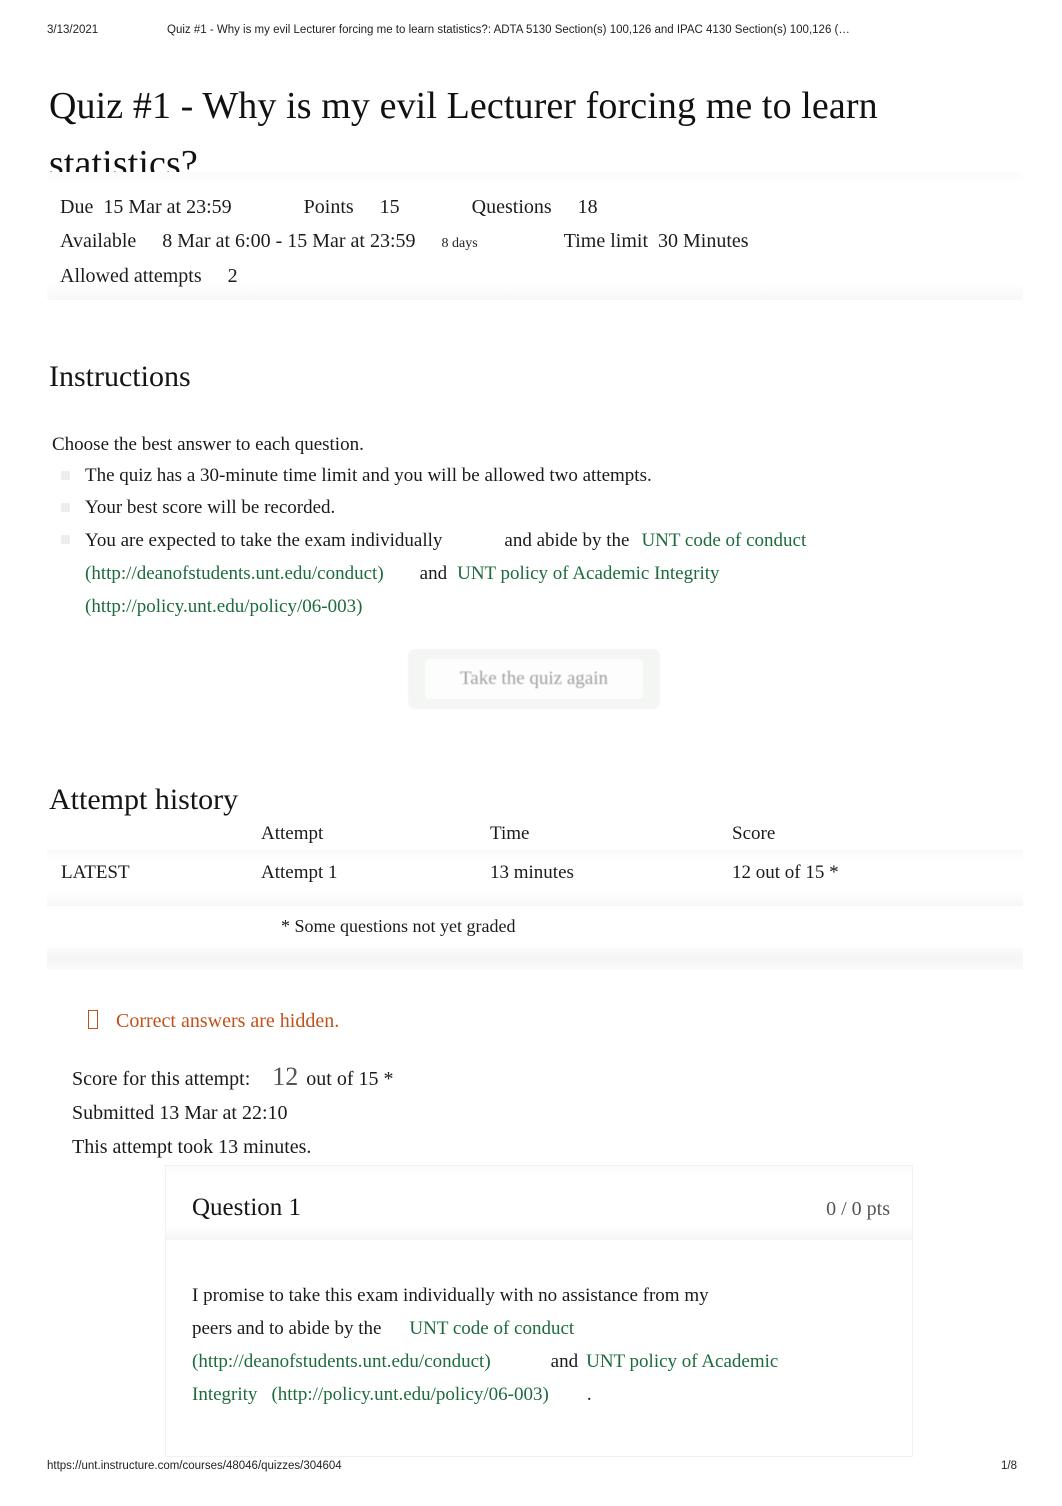 This screenshot has width=1062, height=1506. I want to click on list-item: Your best score will be recorded., so click(522, 508).